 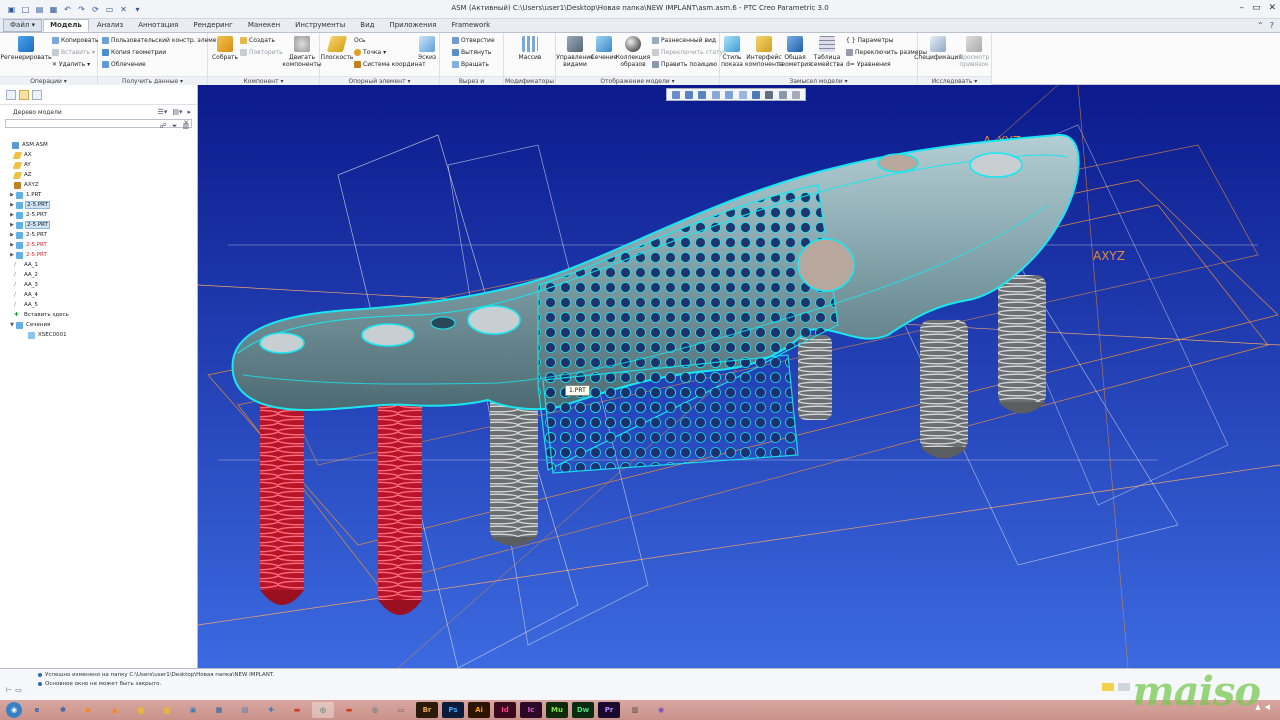 What do you see at coordinates (81, 9) in the screenshot?
I see `redo-icon: ↷` at bounding box center [81, 9].